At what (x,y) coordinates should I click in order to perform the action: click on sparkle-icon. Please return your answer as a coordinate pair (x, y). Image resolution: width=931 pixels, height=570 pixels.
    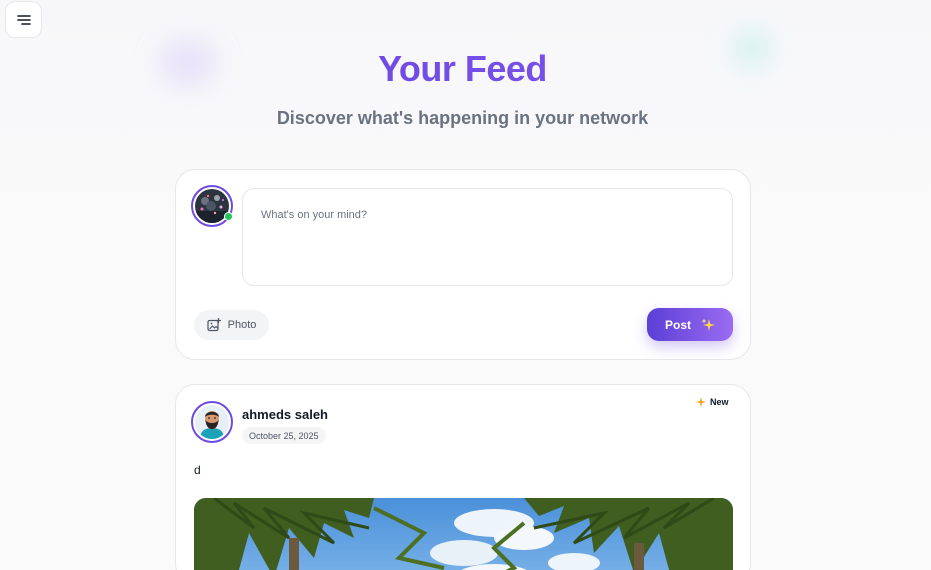
    Looking at the image, I should click on (701, 402).